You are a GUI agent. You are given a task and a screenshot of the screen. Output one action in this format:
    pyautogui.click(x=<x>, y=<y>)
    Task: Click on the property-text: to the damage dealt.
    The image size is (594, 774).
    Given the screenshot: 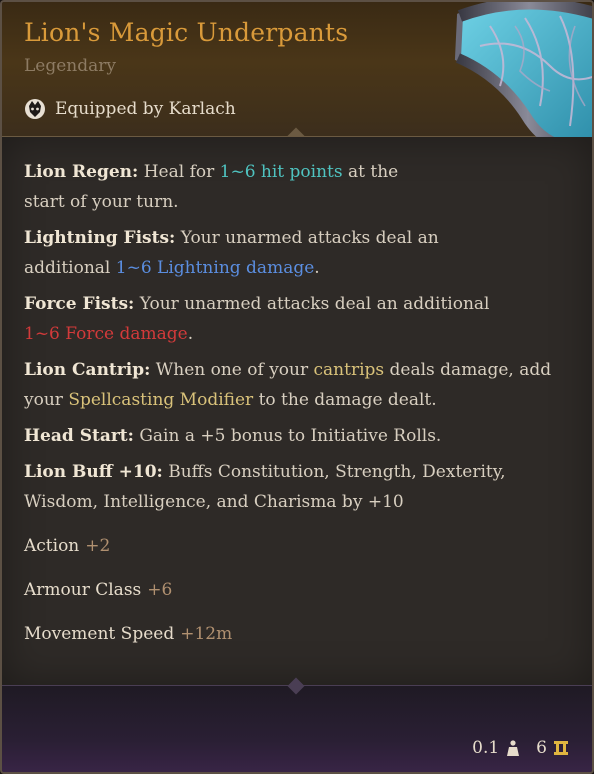 What is the action you would take?
    pyautogui.click(x=345, y=400)
    